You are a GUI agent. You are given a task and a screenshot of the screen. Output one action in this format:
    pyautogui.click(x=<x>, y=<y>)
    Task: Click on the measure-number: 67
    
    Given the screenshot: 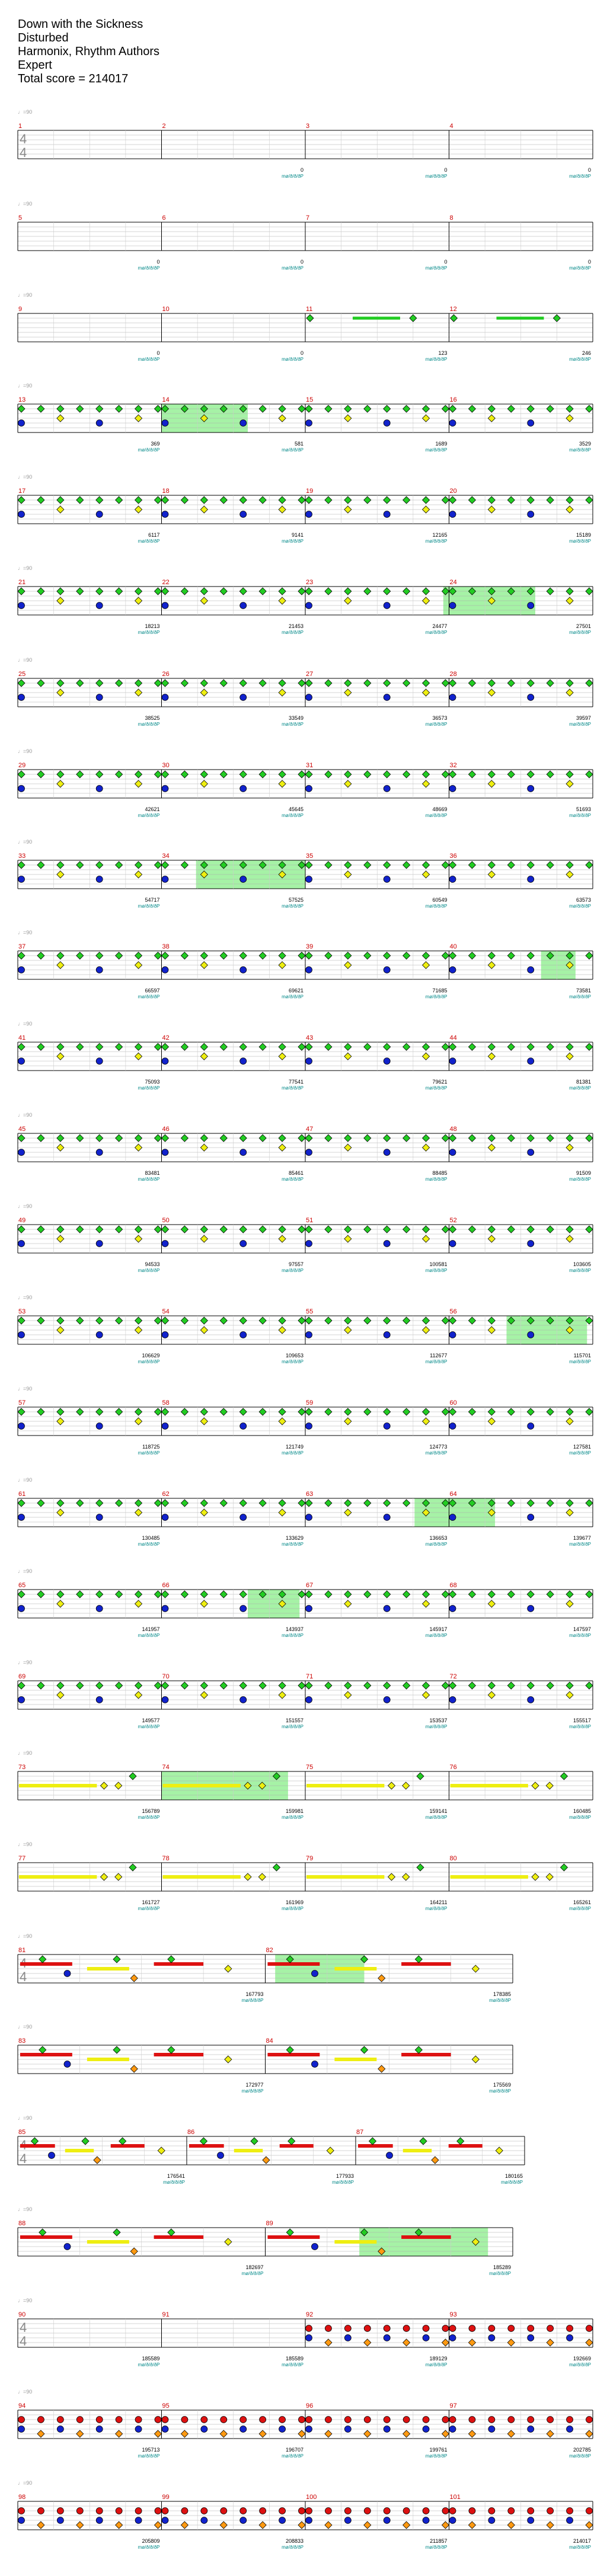 What is the action you would take?
    pyautogui.click(x=310, y=1585)
    